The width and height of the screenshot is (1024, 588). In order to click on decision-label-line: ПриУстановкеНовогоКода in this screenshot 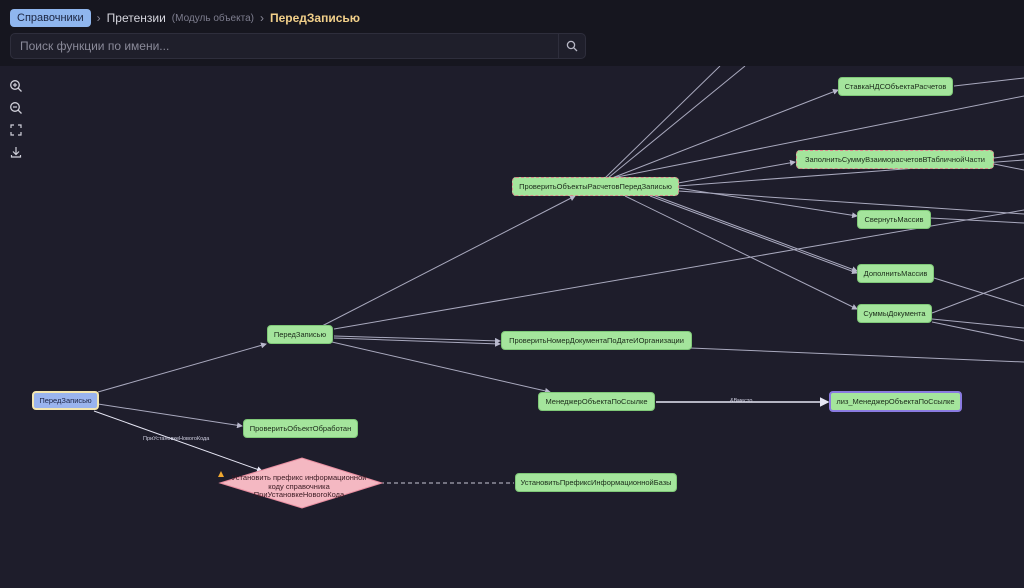, I will do `click(299, 495)`.